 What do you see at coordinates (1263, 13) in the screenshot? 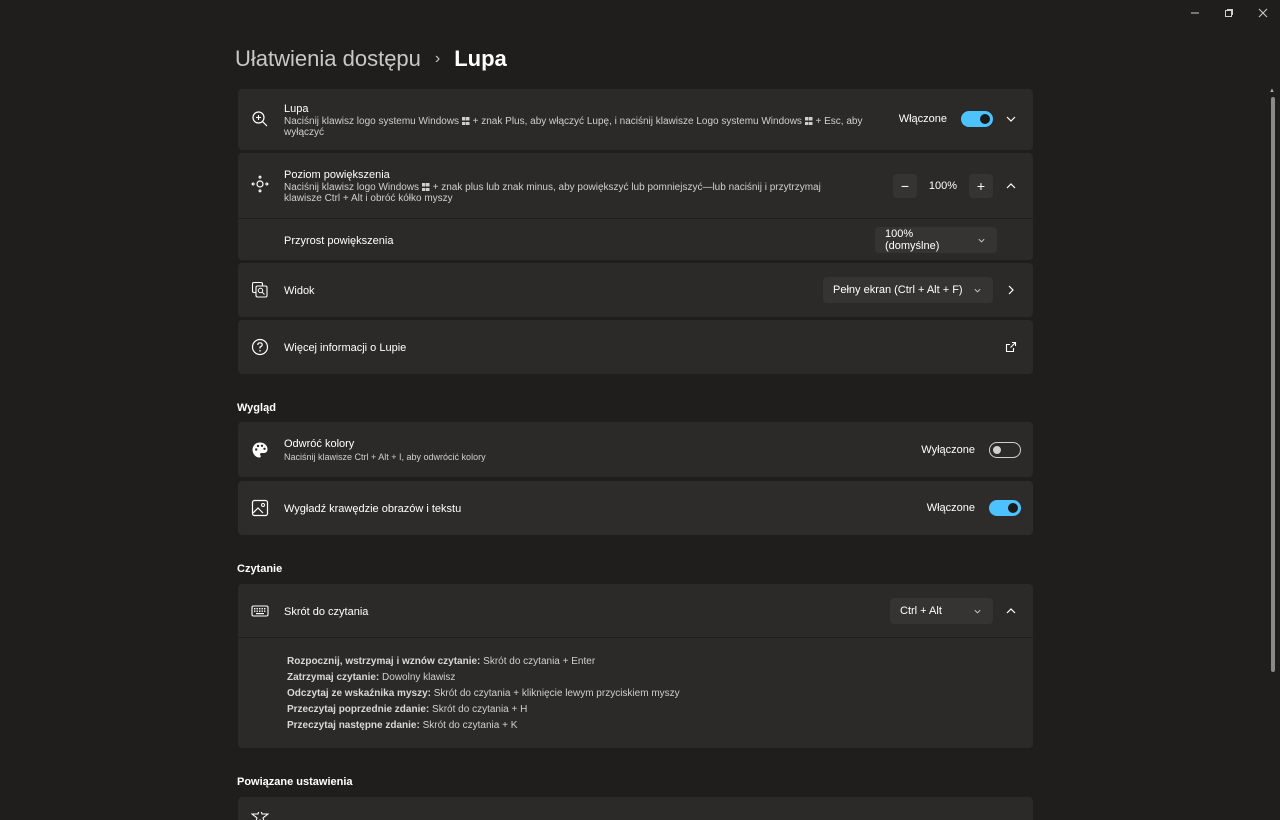
I see `close-icon` at bounding box center [1263, 13].